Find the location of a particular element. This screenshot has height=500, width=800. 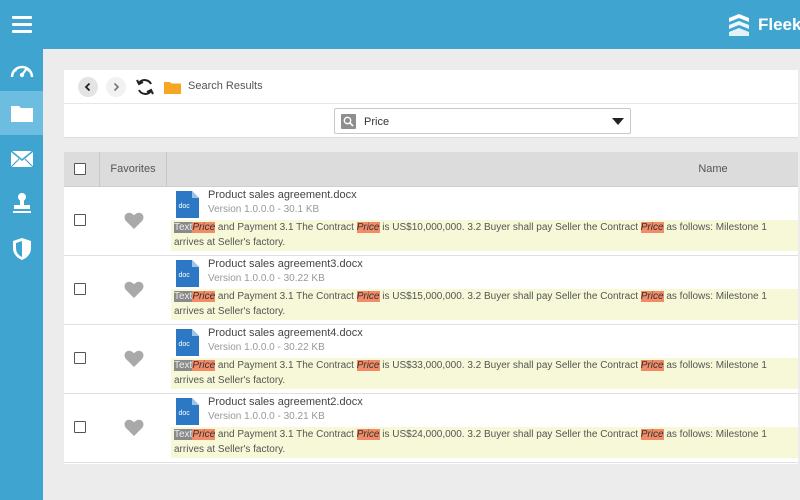

file-name-link: Product sales agreement4.docx is located at coordinates (285, 333).